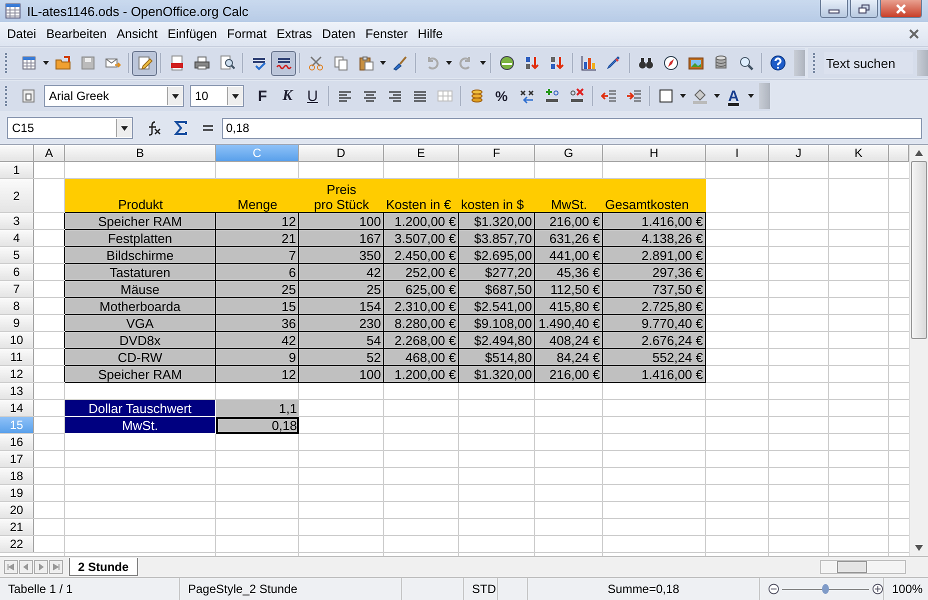 The height and width of the screenshot is (600, 928). What do you see at coordinates (17, 442) in the screenshot?
I see `row-header: 16` at bounding box center [17, 442].